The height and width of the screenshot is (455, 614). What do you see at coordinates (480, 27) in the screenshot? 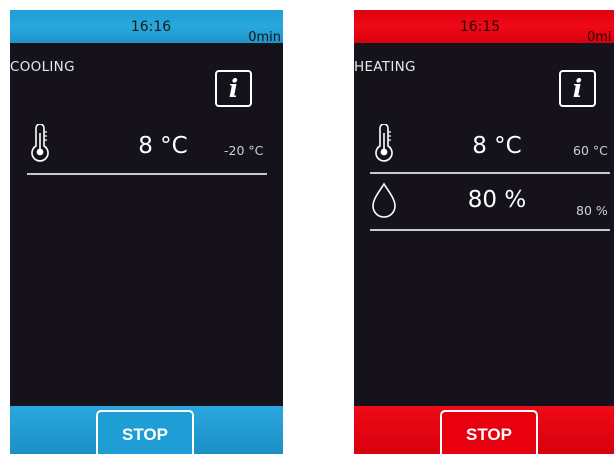
I see `clock: 16:15` at bounding box center [480, 27].